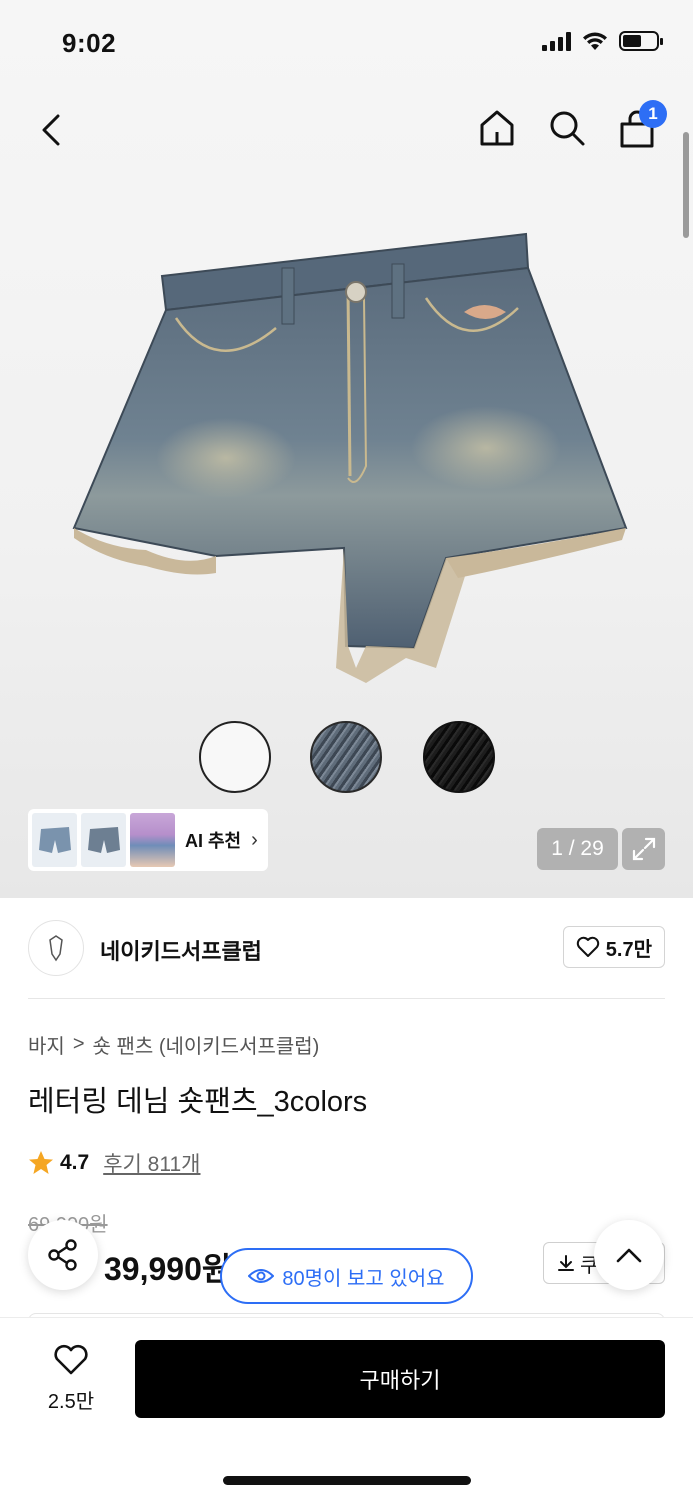  I want to click on chevron-up-icon, so click(629, 1255).